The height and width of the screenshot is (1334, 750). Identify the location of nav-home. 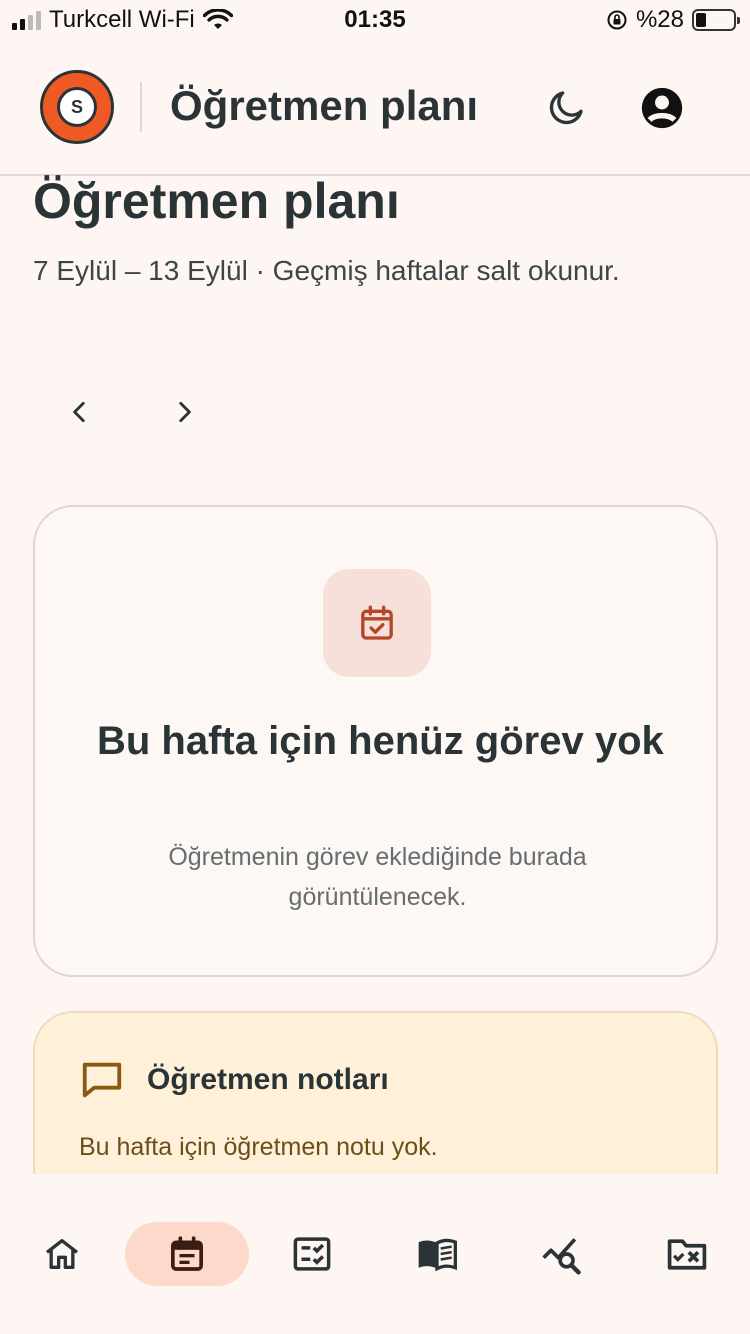
(62, 1254).